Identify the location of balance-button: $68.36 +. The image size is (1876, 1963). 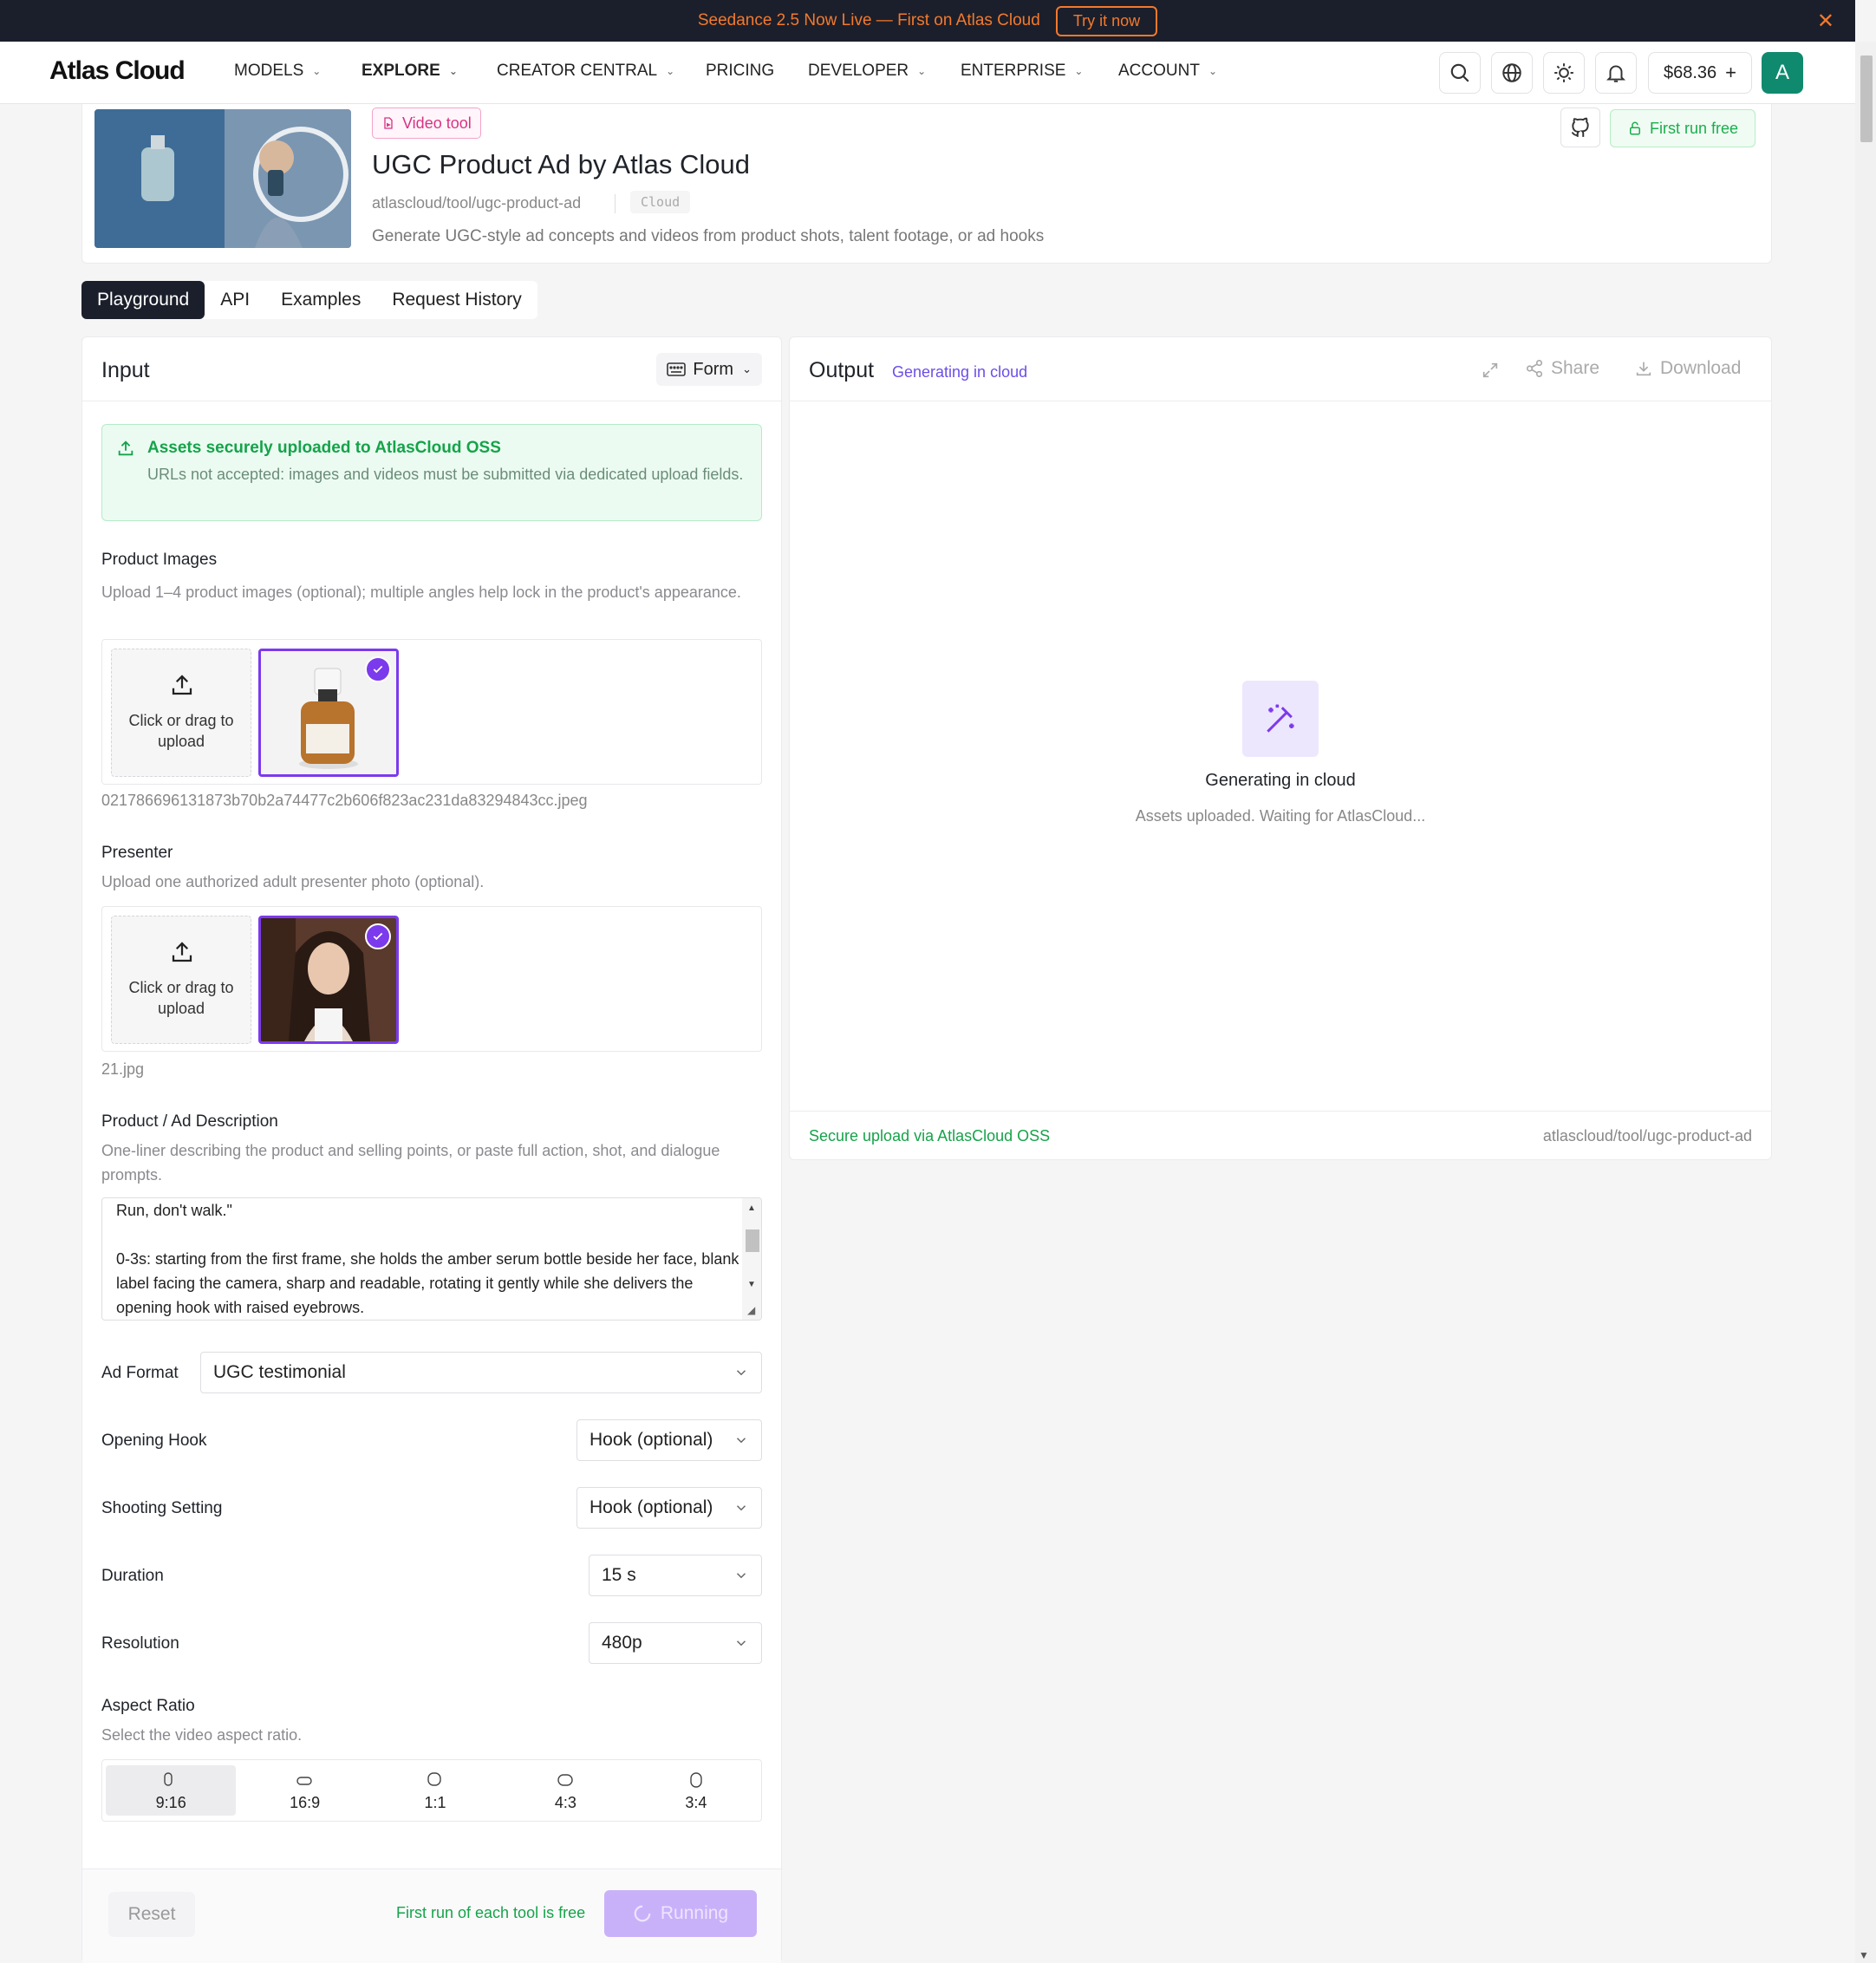
(1700, 73).